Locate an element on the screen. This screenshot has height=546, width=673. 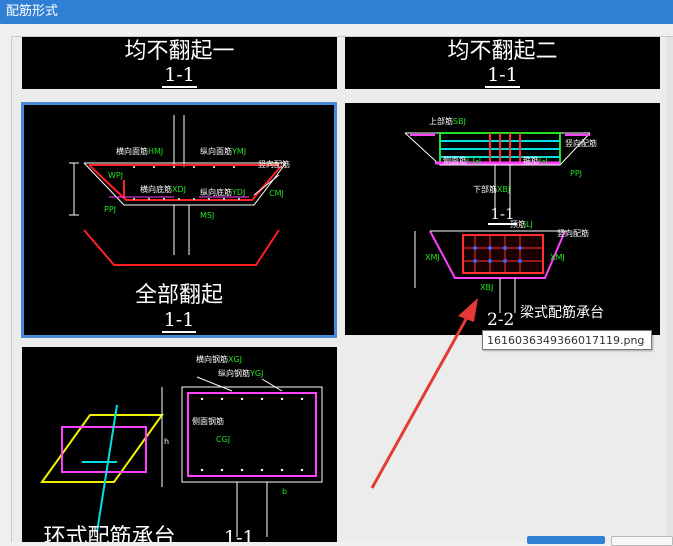
annotation-arrow is located at coordinates (424, 393).